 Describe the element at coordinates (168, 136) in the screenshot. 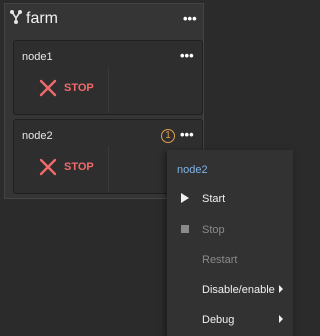

I see `notification-badge: 1` at that location.